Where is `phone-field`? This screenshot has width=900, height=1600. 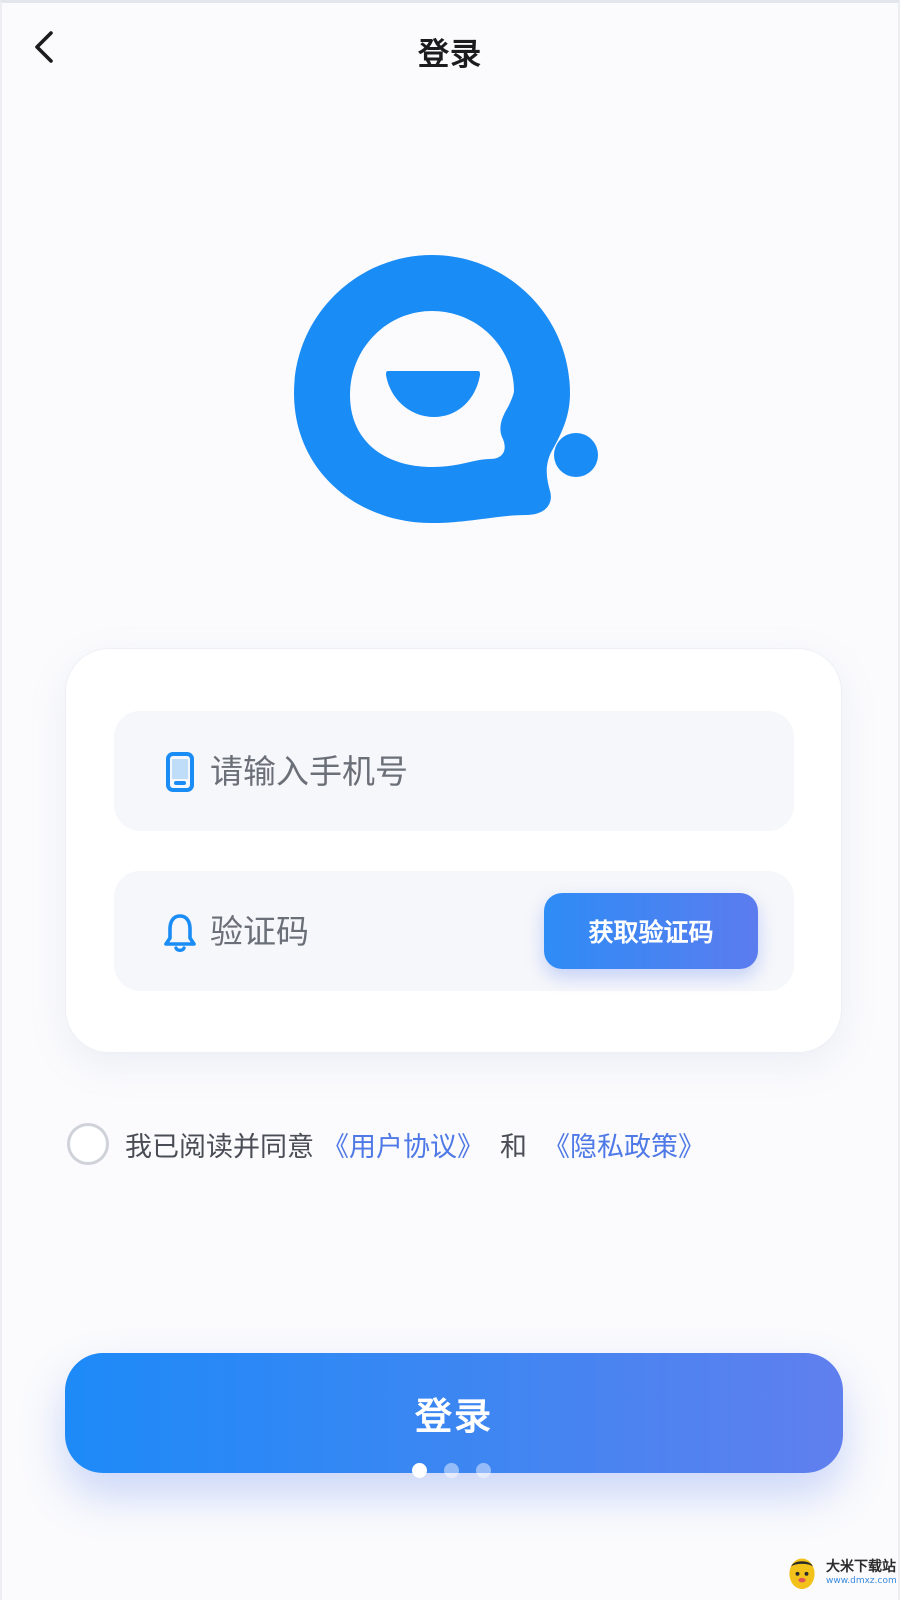 phone-field is located at coordinates (454, 771).